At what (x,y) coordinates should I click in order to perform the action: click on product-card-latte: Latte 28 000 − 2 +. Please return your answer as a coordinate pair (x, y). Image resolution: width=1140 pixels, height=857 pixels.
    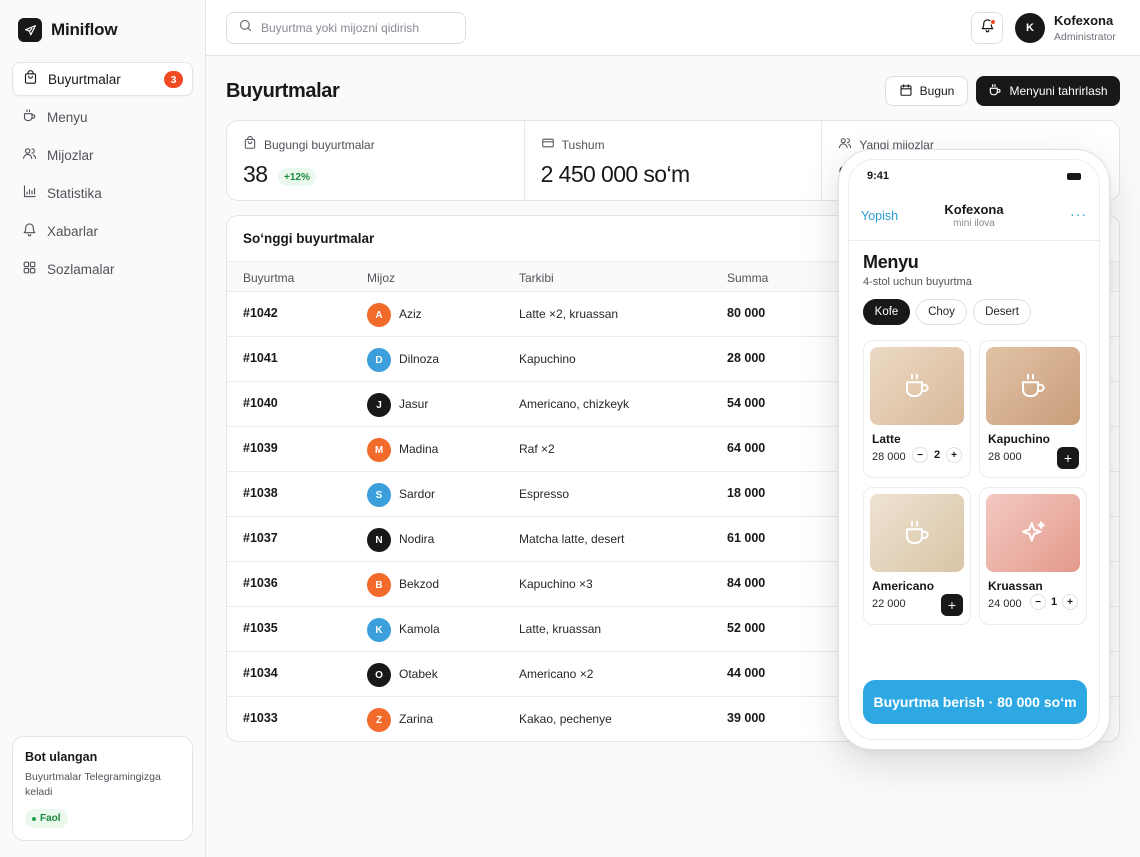
    Looking at the image, I should click on (917, 409).